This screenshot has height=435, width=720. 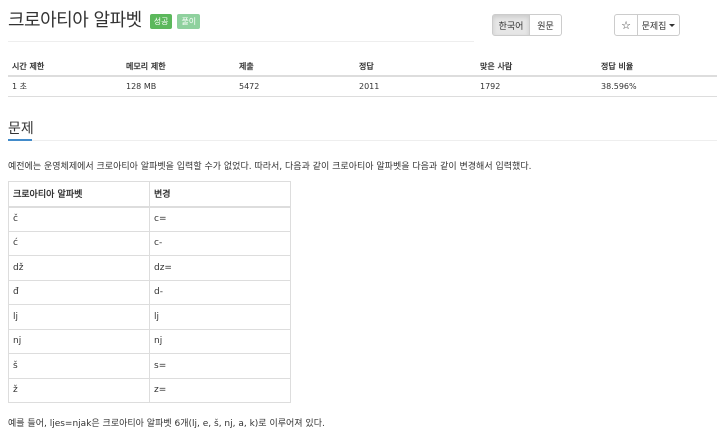 I want to click on alphabet-replacement: d-, so click(x=220, y=292).